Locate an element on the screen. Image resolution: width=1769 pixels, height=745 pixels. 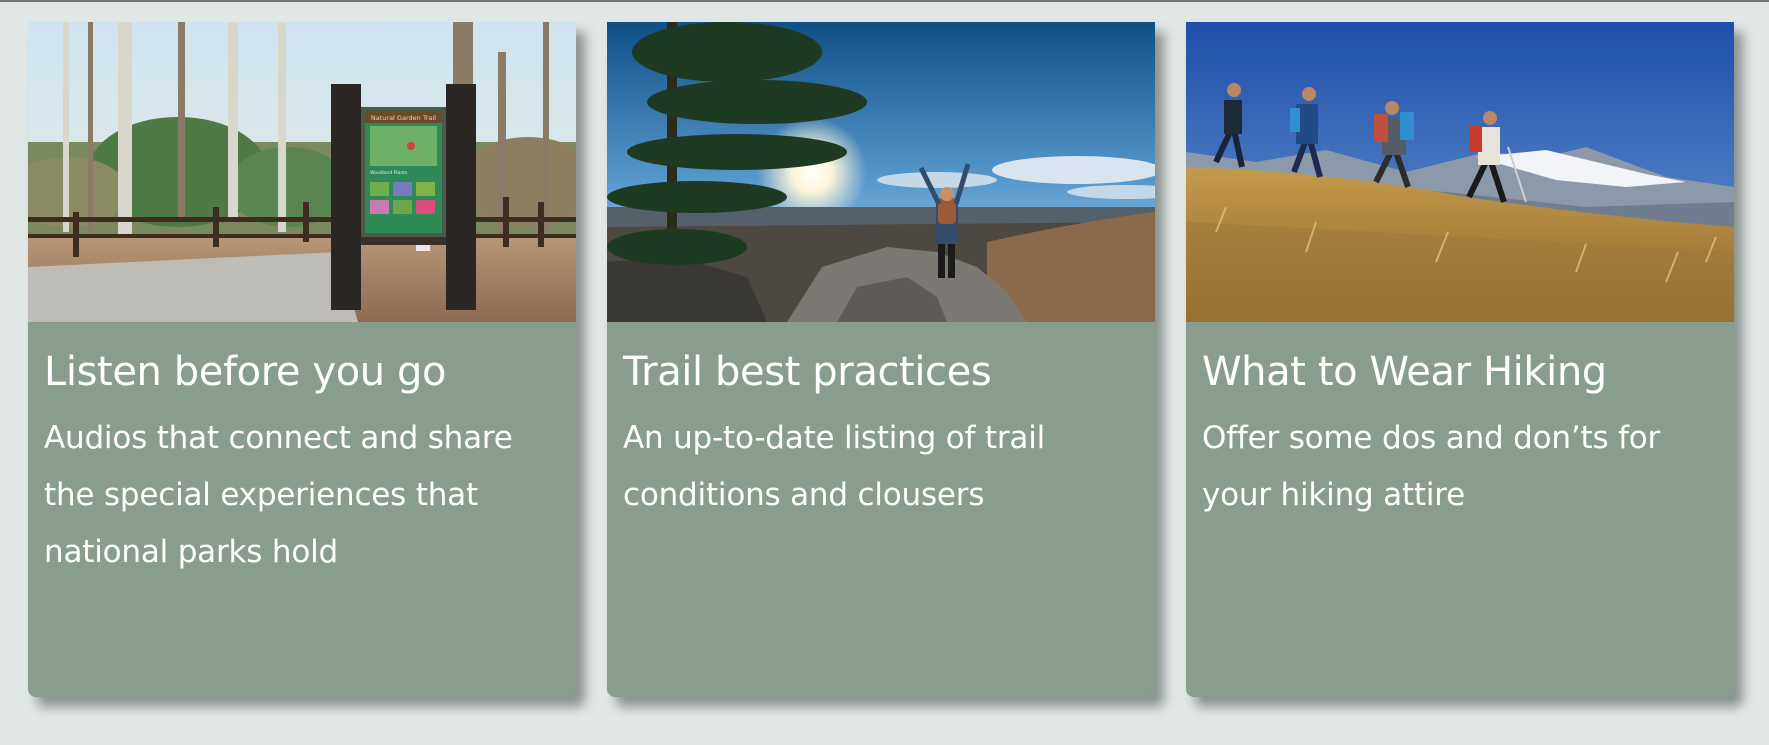
hikers-ridge-photo is located at coordinates (1460, 172).